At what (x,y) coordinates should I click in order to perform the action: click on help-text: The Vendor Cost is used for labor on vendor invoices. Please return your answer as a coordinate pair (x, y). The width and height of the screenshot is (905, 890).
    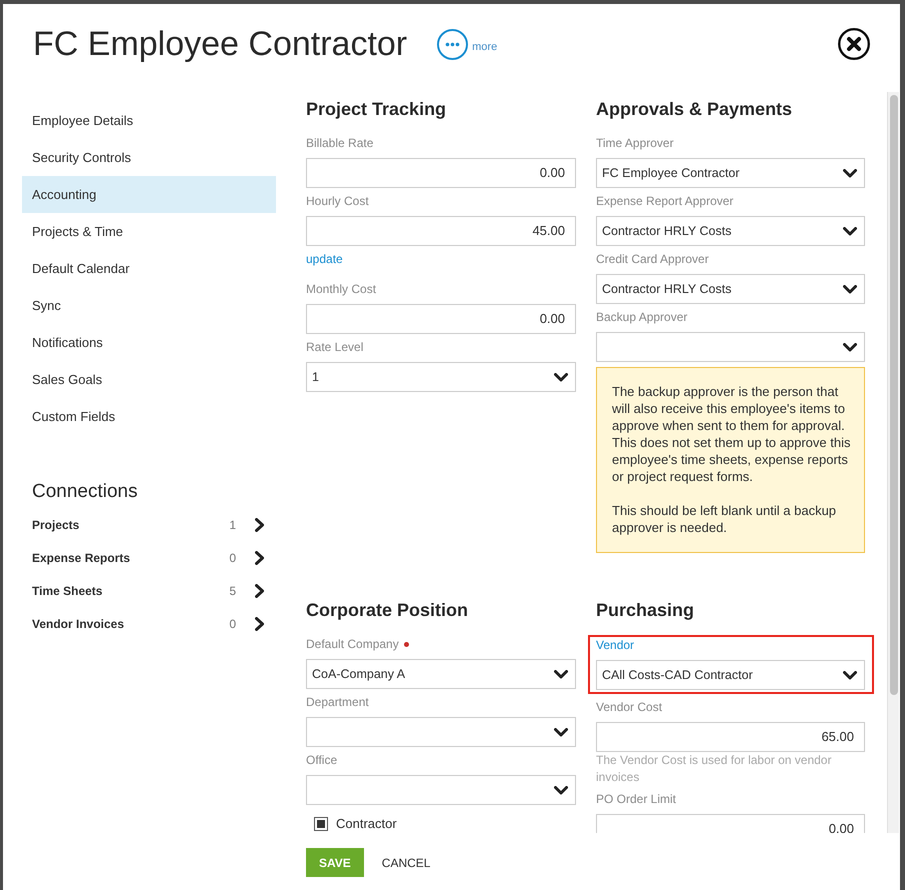
    Looking at the image, I should click on (714, 769).